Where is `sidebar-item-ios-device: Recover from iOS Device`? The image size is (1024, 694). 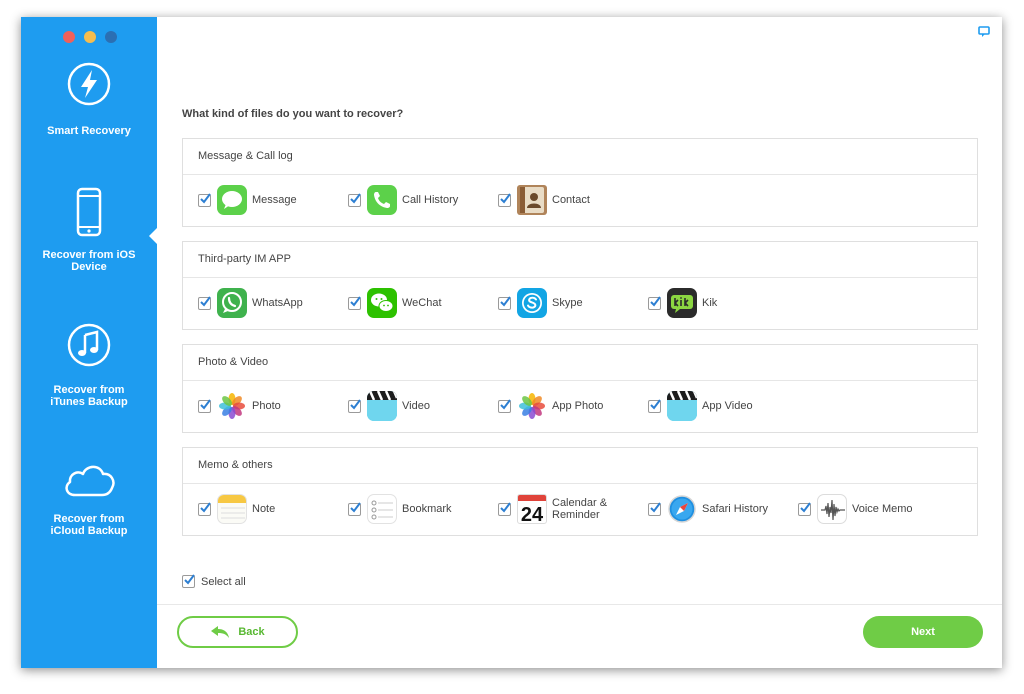 sidebar-item-ios-device: Recover from iOS Device is located at coordinates (89, 230).